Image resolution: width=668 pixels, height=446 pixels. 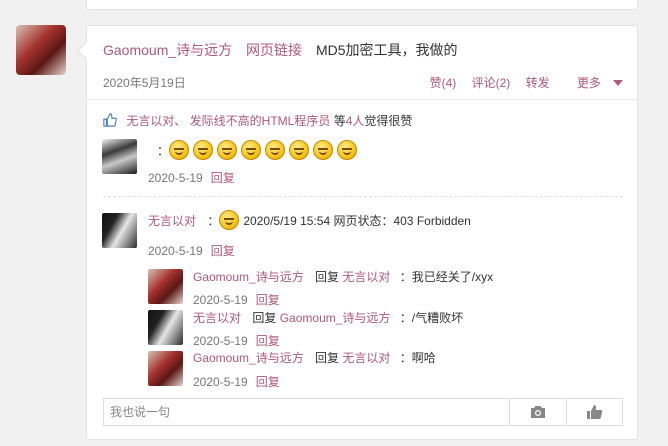 What do you see at coordinates (314, 357) in the screenshot?
I see `reply-body: Gaomoum_诗与远方 回复 无言以对 ：啊哈` at bounding box center [314, 357].